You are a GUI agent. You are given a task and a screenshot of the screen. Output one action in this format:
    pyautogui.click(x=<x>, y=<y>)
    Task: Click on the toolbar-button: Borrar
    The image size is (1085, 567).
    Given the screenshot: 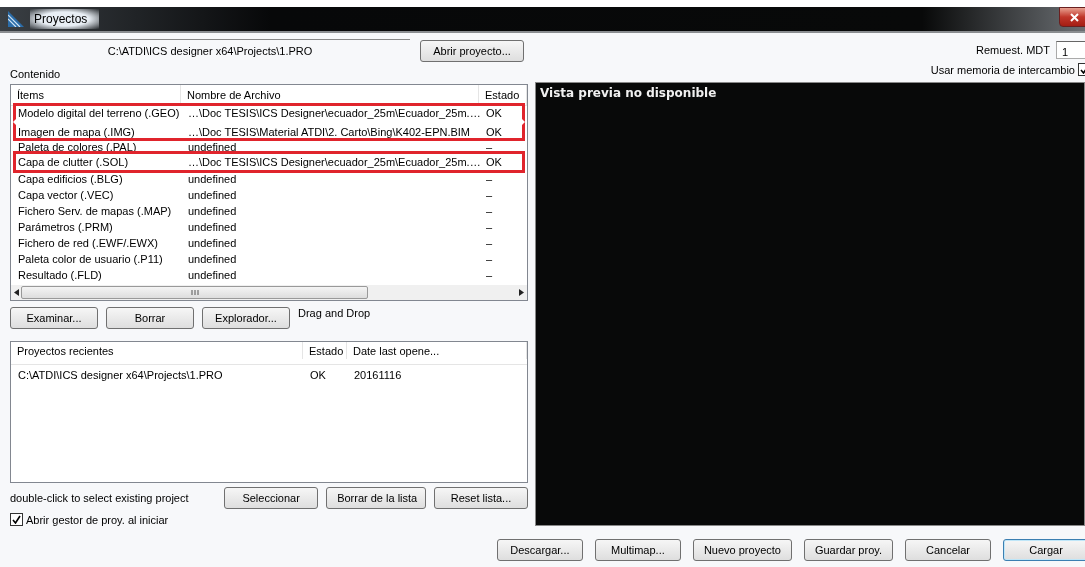 What is the action you would take?
    pyautogui.click(x=150, y=318)
    